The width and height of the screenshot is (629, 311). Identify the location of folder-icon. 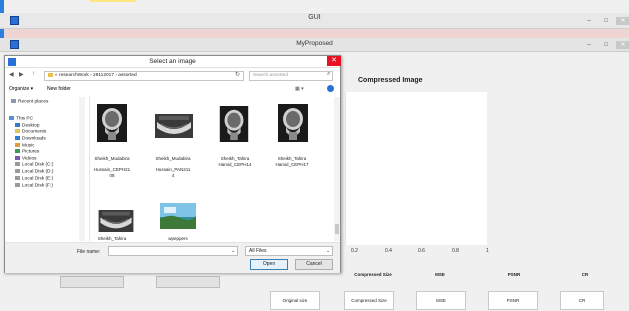
(50, 74).